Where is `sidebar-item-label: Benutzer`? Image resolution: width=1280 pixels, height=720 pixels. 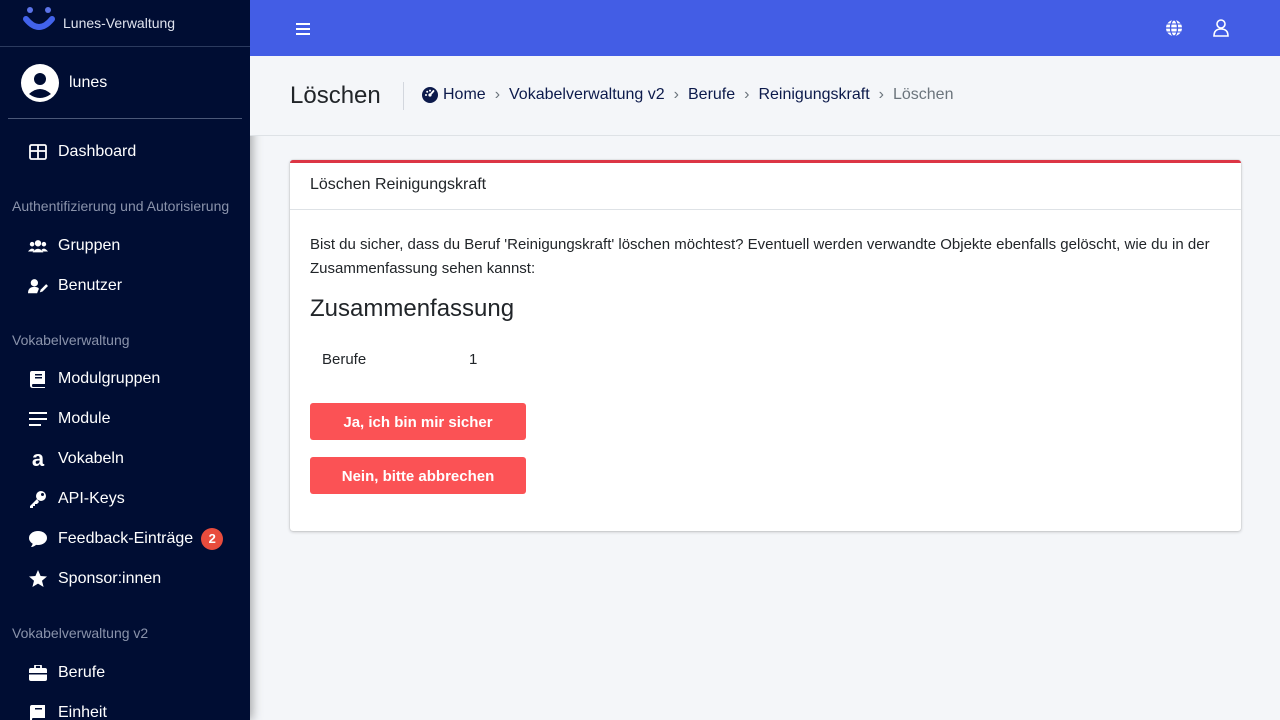
sidebar-item-label: Benutzer is located at coordinates (90, 285).